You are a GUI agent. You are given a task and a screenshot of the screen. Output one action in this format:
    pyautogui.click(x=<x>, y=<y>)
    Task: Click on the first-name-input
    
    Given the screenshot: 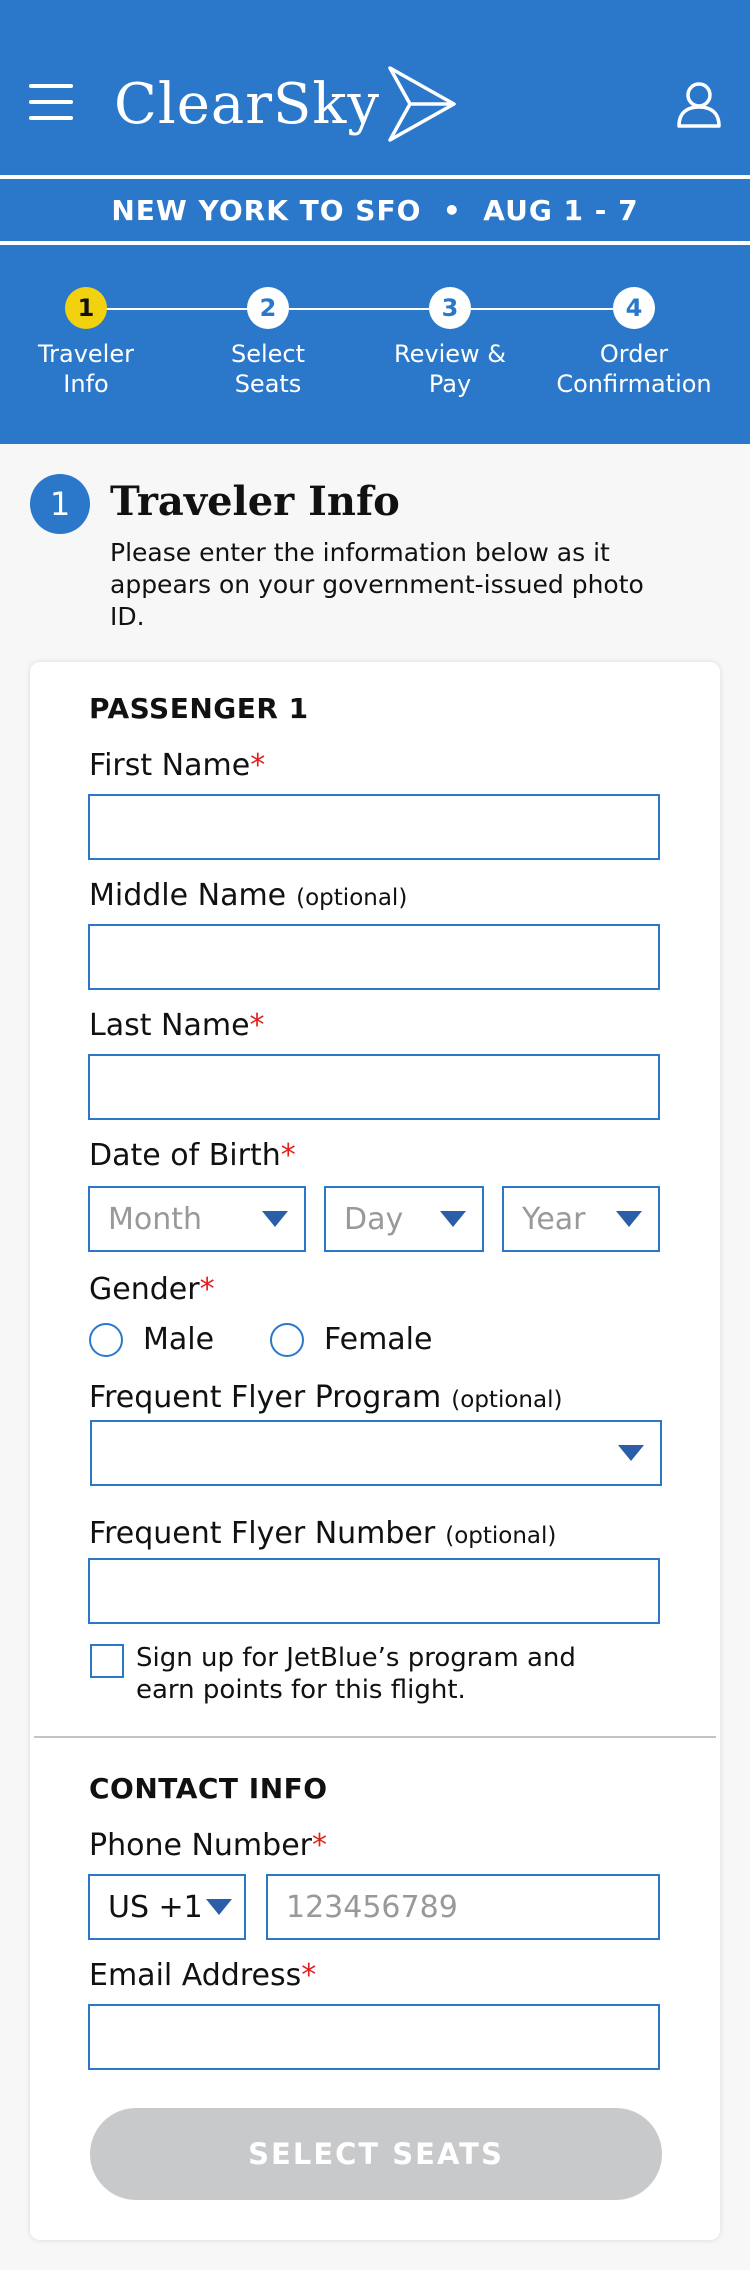 What is the action you would take?
    pyautogui.click(x=374, y=827)
    